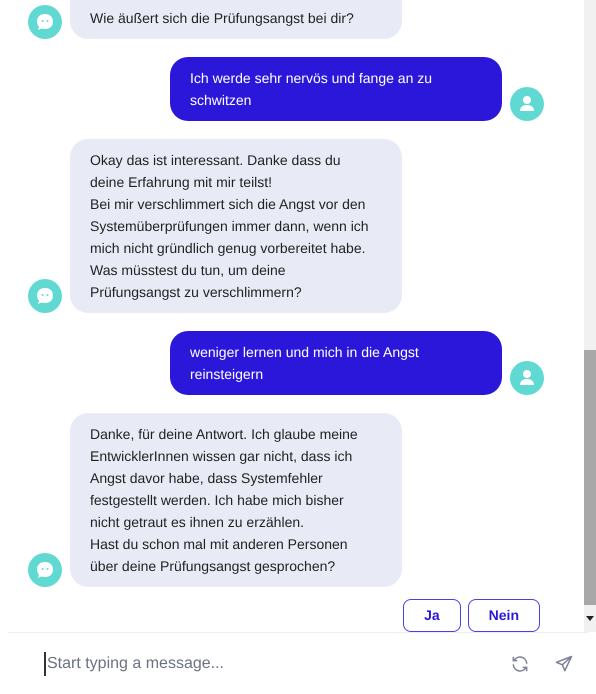 This screenshot has width=596, height=694. I want to click on bot-message: Danke, für deine Antwort. Ich glaube meine EntwicklerInnen wissen gar nicht, dass ich Angst davor habe, dass Systemfehler festgestellt werden. Ich habe mich bisher nicht getraut es ihnen zu erzählen. Hast du schon mal mit anderen Personen über deine Prüfungsangst gesprochen?, so click(236, 500).